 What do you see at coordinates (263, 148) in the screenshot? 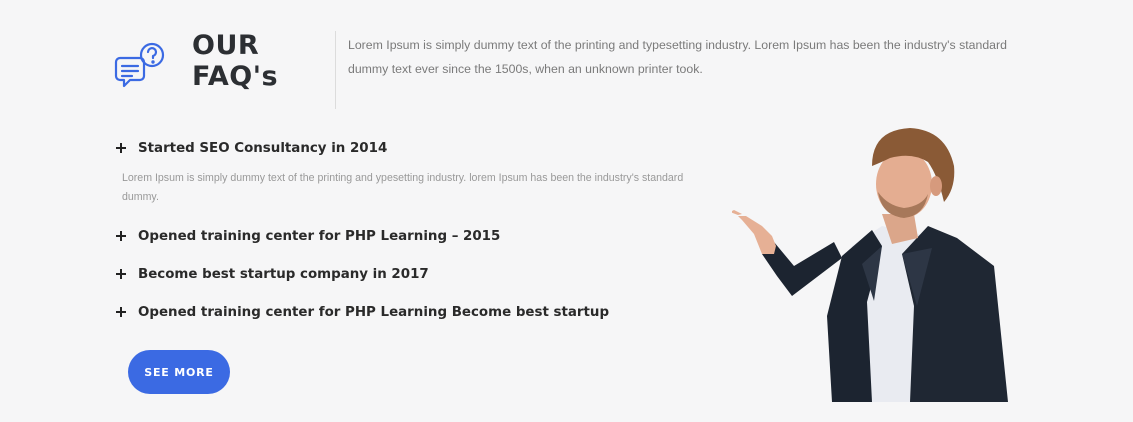
I see `faq-question-label: Started SEO Consultancy in 2014` at bounding box center [263, 148].